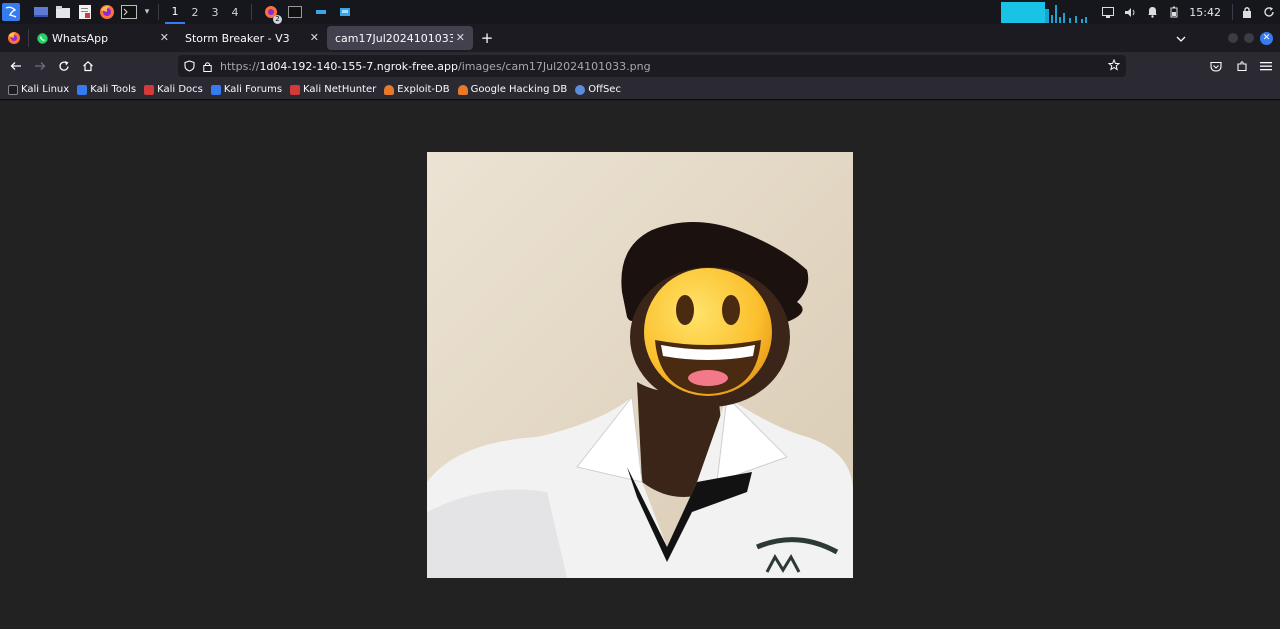  Describe the element at coordinates (1174, 12) in the screenshot. I see `battery-icon` at that location.